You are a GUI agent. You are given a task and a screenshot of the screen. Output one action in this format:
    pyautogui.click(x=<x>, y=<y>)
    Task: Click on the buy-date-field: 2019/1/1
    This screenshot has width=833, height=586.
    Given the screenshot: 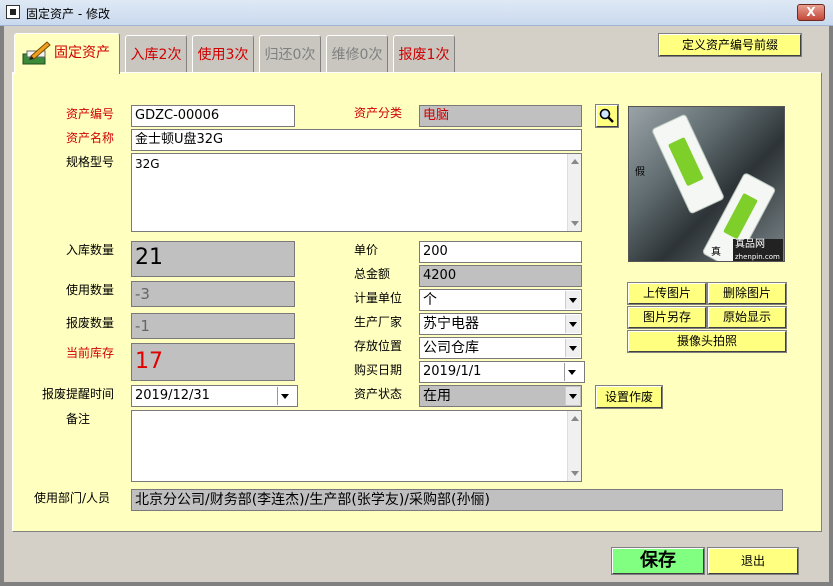 What is the action you would take?
    pyautogui.click(x=502, y=372)
    